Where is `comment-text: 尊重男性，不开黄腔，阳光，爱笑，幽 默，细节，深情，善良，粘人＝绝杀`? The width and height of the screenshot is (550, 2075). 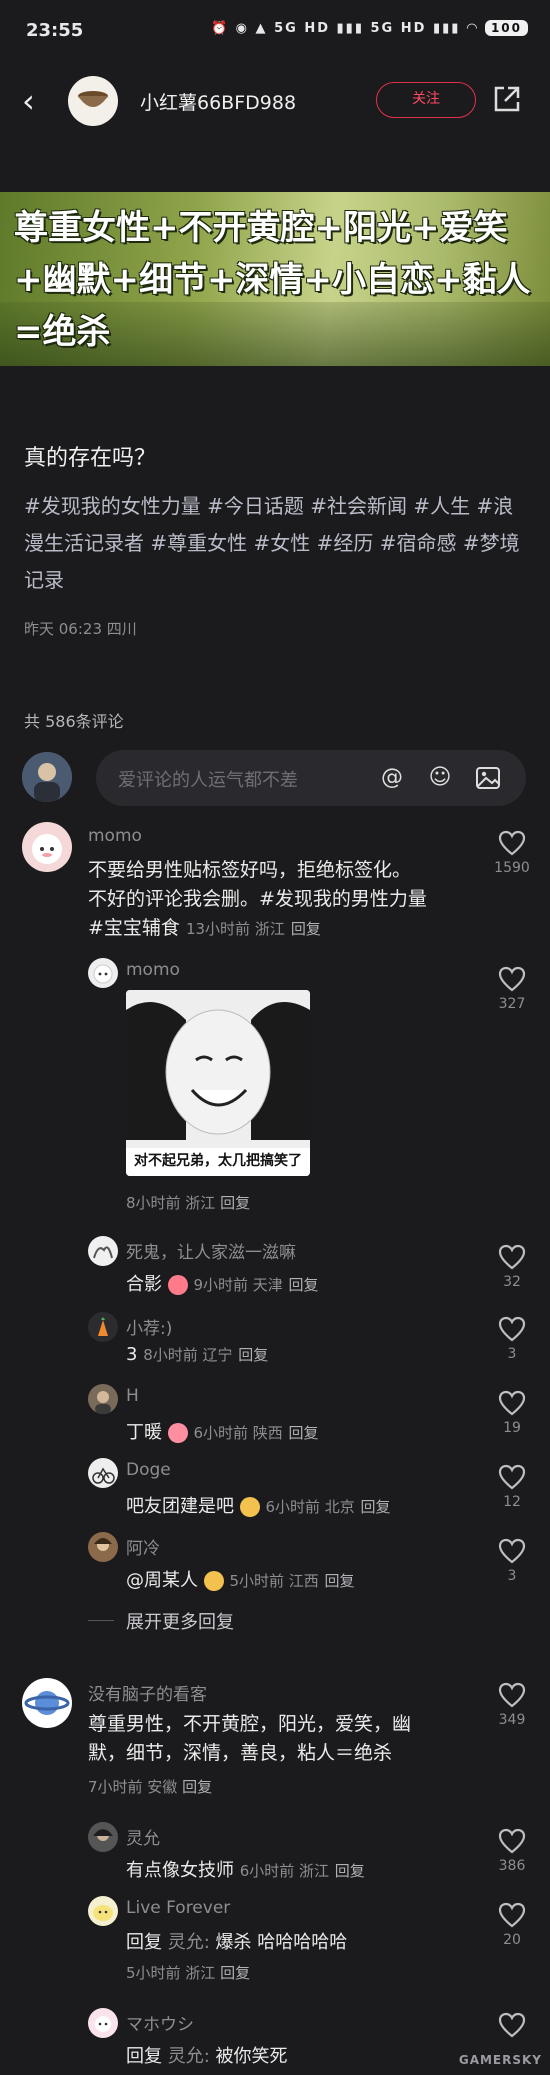
comment-text: 尊重男性，不开黄腔，阳光，爱笑，幽 默，细节，深情，善良，粘人＝绝杀 is located at coordinates (288, 1739).